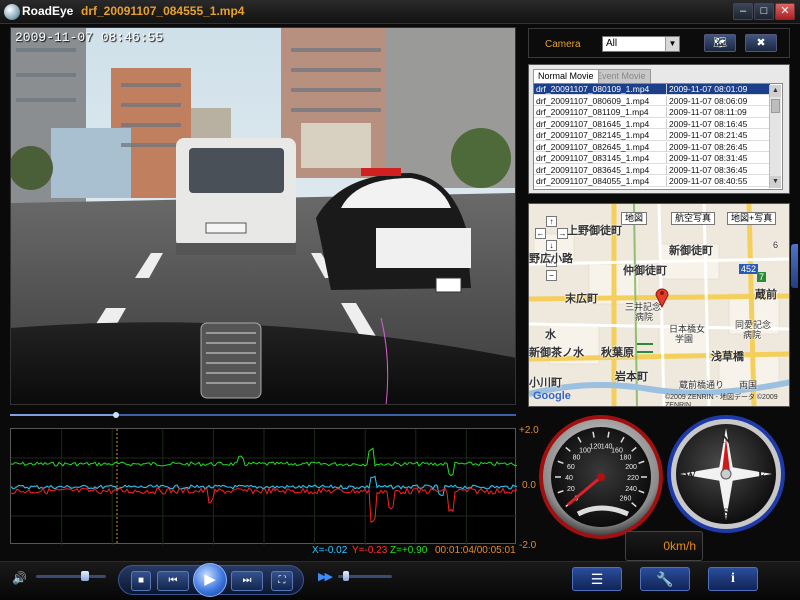 The height and width of the screenshot is (600, 800). What do you see at coordinates (748, 385) in the screenshot?
I see `map-label: 両国` at bounding box center [748, 385].